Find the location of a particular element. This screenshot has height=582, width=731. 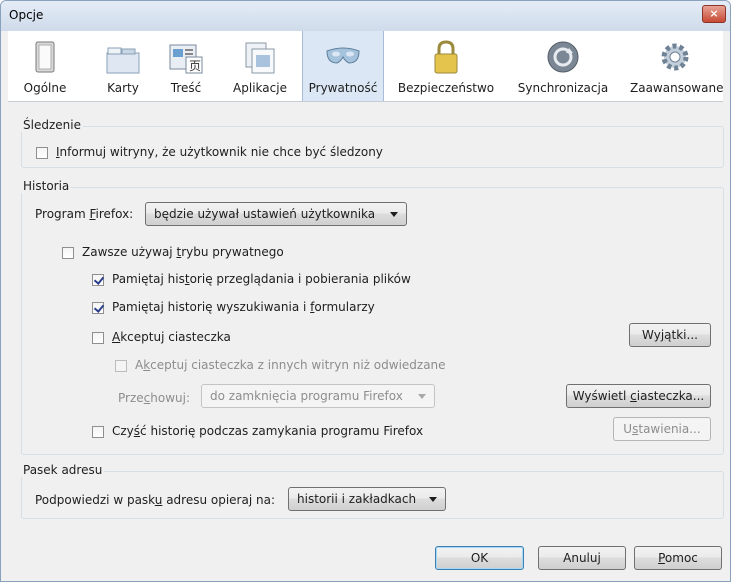

tab-label: Synchronizacja is located at coordinates (563, 88).